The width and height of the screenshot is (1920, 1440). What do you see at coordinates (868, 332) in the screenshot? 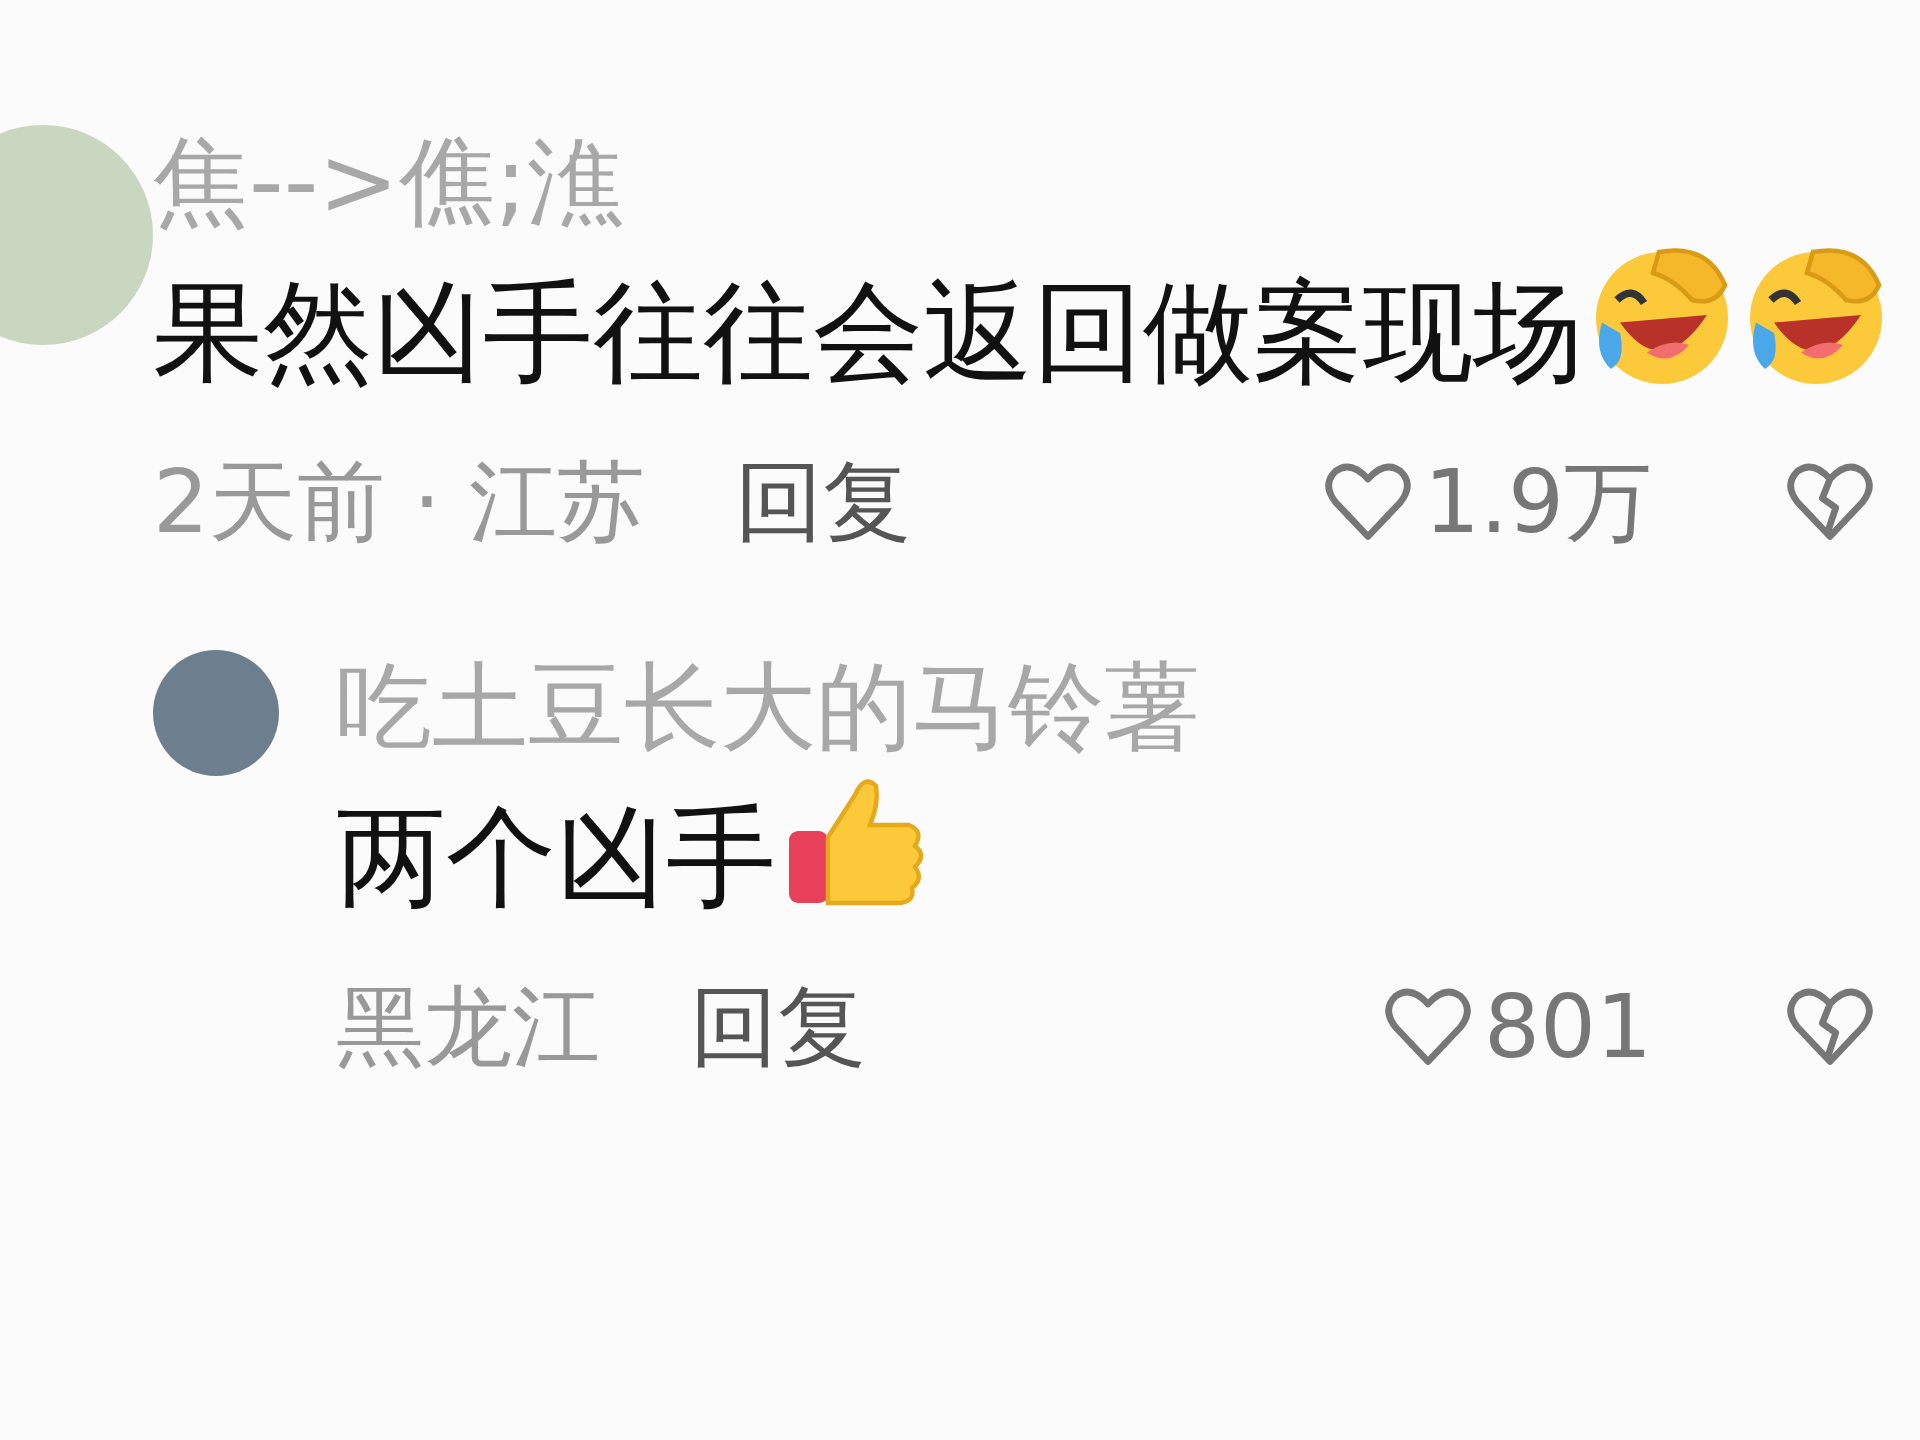
I see `comment-text: 果然凶手往往会返回做案现场` at bounding box center [868, 332].